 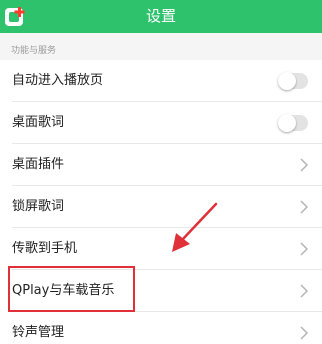 What do you see at coordinates (161, 165) in the screenshot?
I see `settings-row-desktop-widget: 桌面插件` at bounding box center [161, 165].